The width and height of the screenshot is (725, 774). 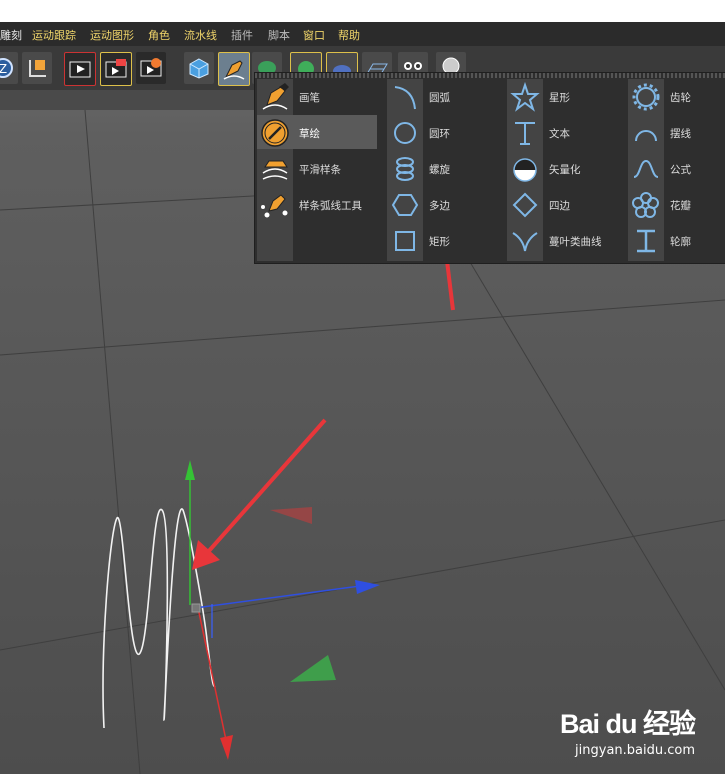 I want to click on menu-help: 帮助, so click(x=349, y=35).